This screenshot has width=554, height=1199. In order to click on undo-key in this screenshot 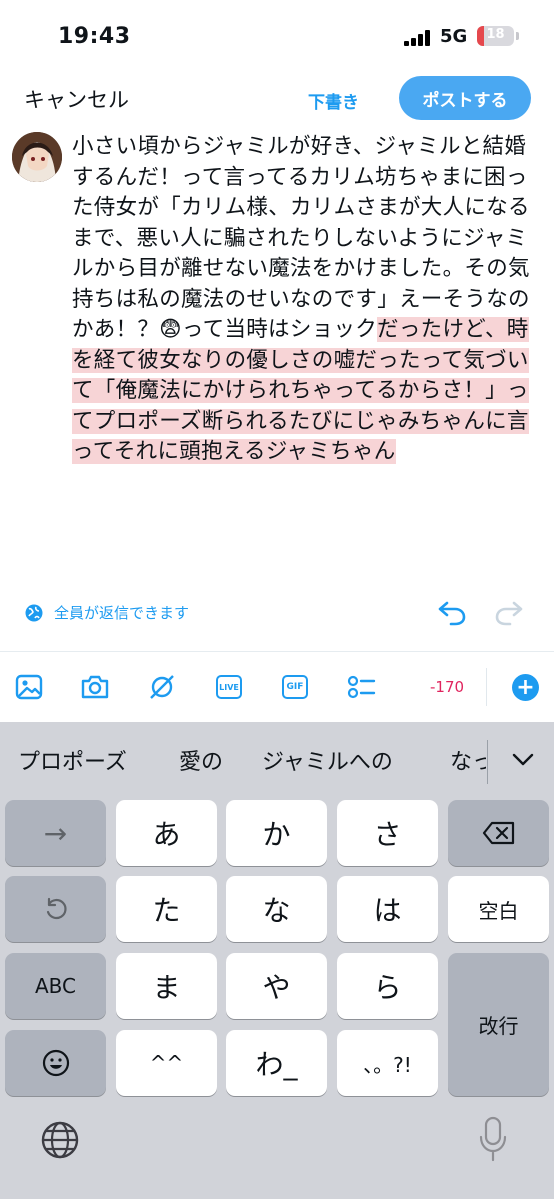, I will do `click(55, 909)`.